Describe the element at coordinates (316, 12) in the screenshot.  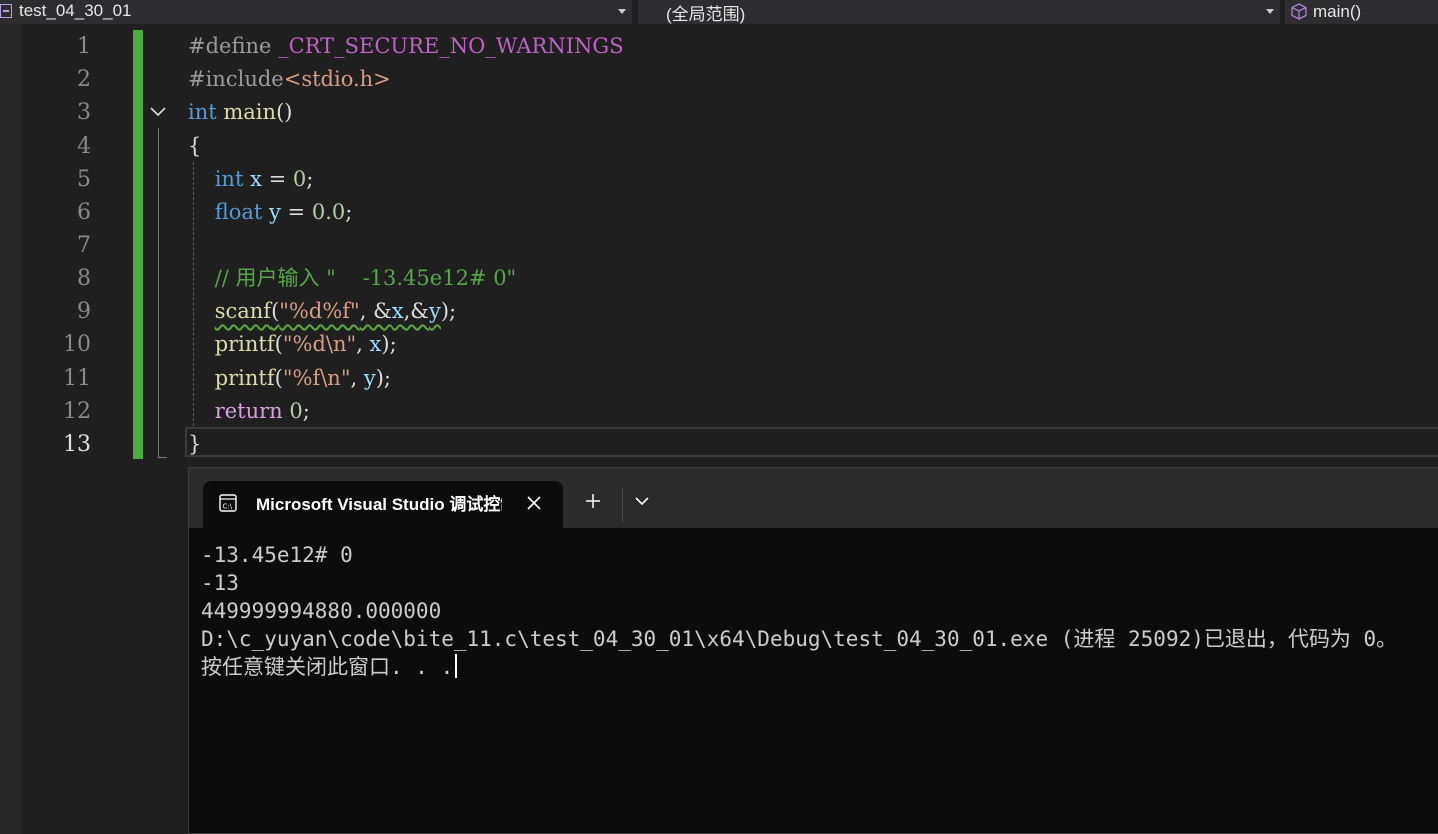
I see `project-dropdown: test_04_30_01` at that location.